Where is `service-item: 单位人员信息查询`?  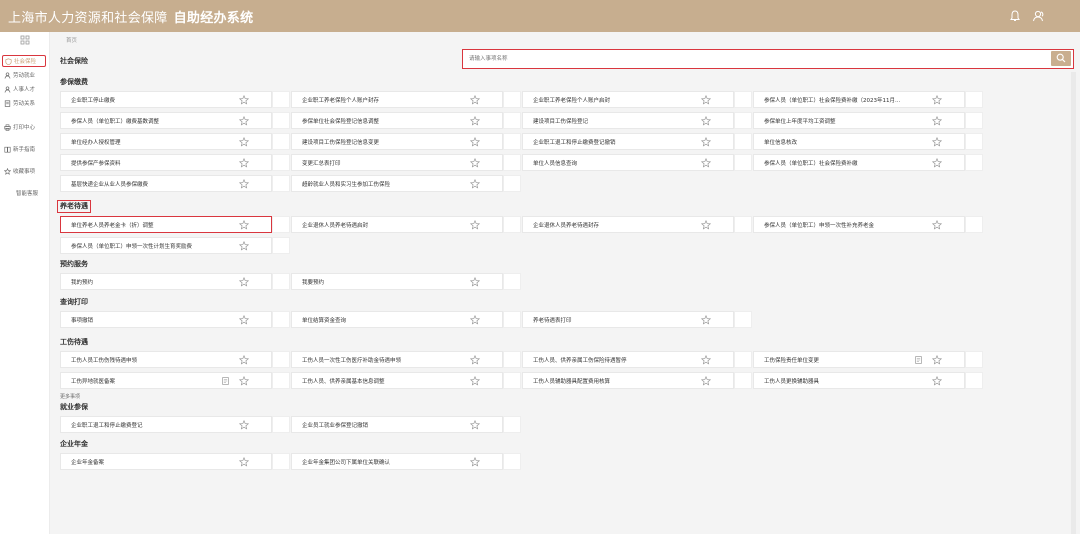
service-item: 单位人员信息查询 is located at coordinates (628, 162).